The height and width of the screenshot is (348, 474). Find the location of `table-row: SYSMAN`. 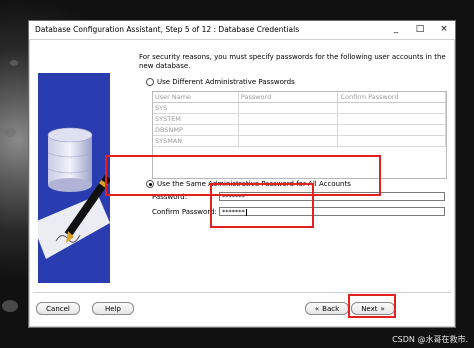

table-row: SYSMAN is located at coordinates (299, 141).